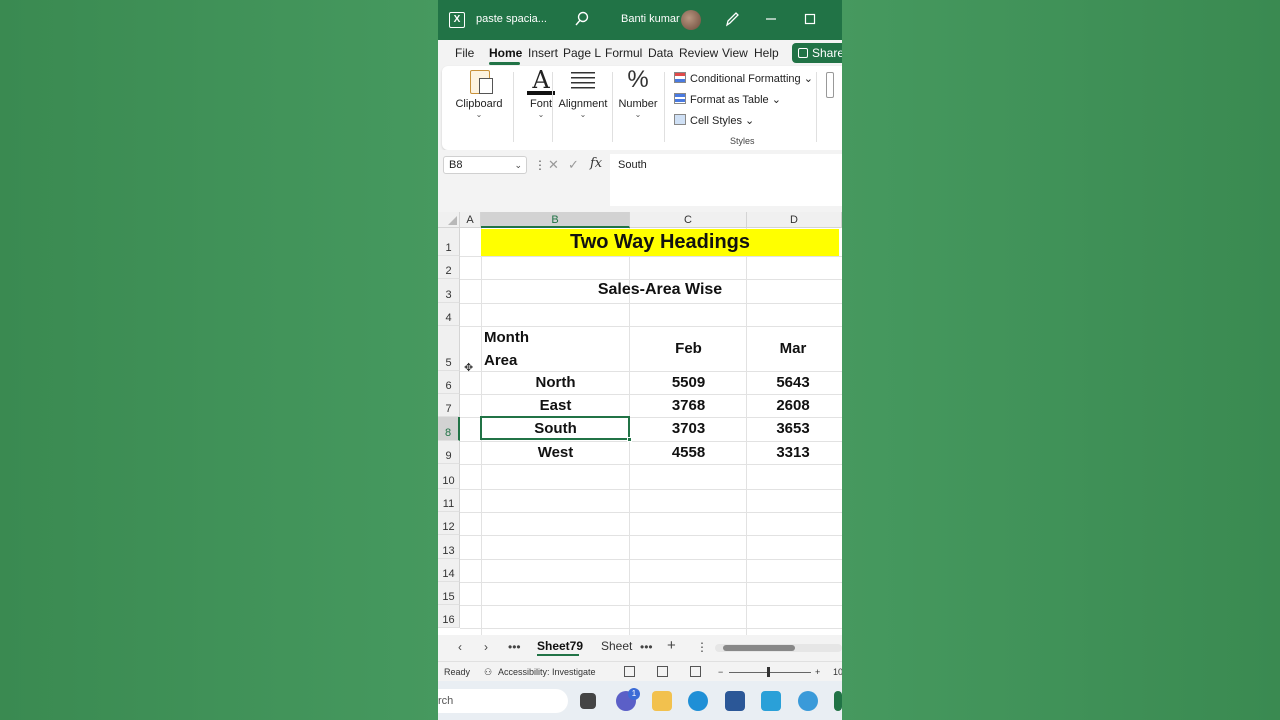 This screenshot has width=1280, height=720. I want to click on row-header: 9, so click(449, 452).